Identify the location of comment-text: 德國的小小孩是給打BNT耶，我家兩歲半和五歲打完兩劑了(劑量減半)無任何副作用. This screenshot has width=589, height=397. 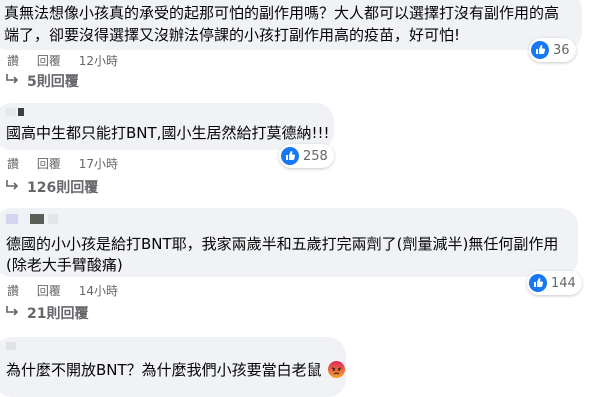
(282, 244).